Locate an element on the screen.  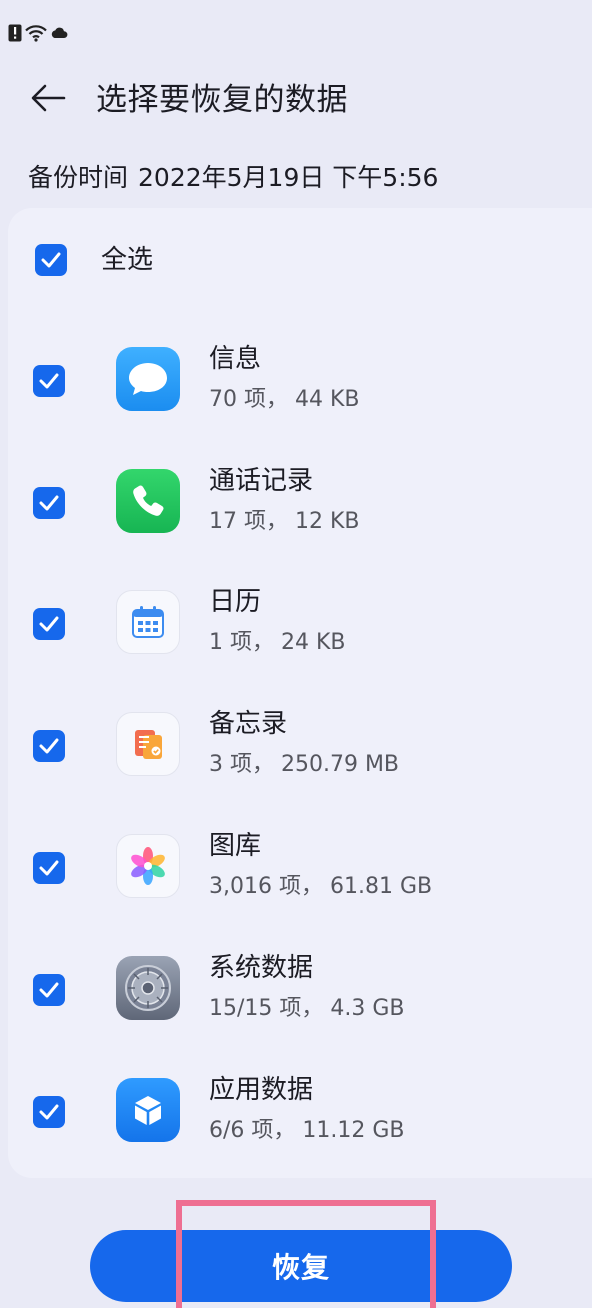
item-detail: 3 项， 250.79 MB is located at coordinates (304, 764).